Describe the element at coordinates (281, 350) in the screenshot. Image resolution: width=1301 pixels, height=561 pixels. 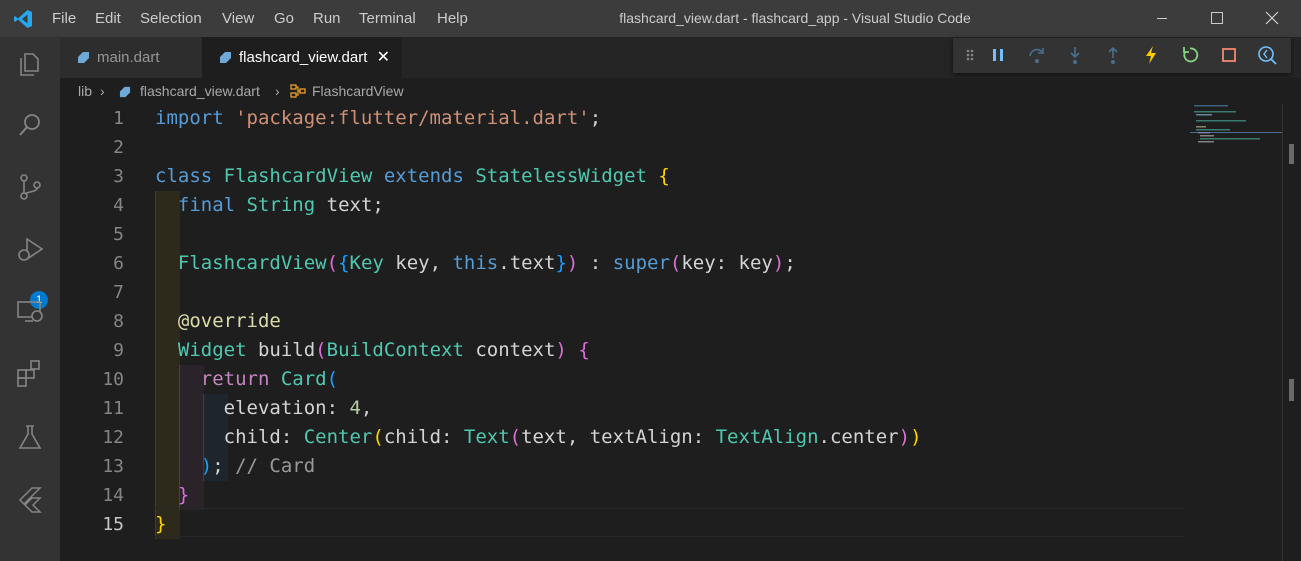
I see `code-token: build` at that location.